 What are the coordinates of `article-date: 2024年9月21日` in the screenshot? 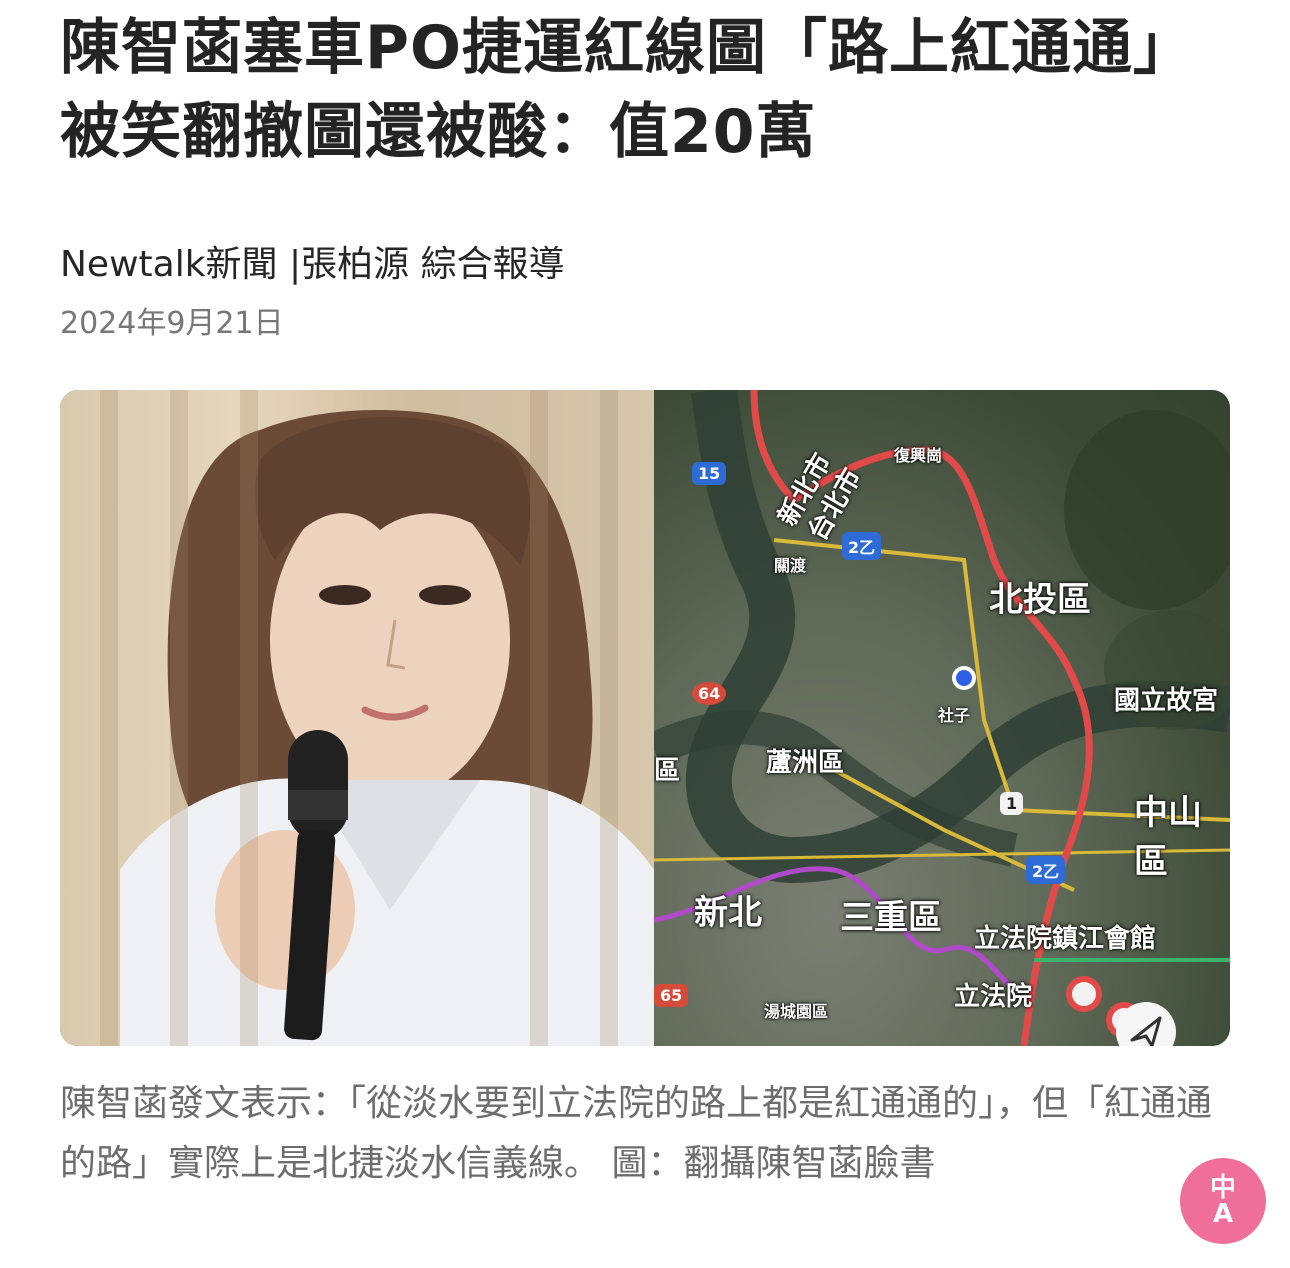 It's located at (172, 323).